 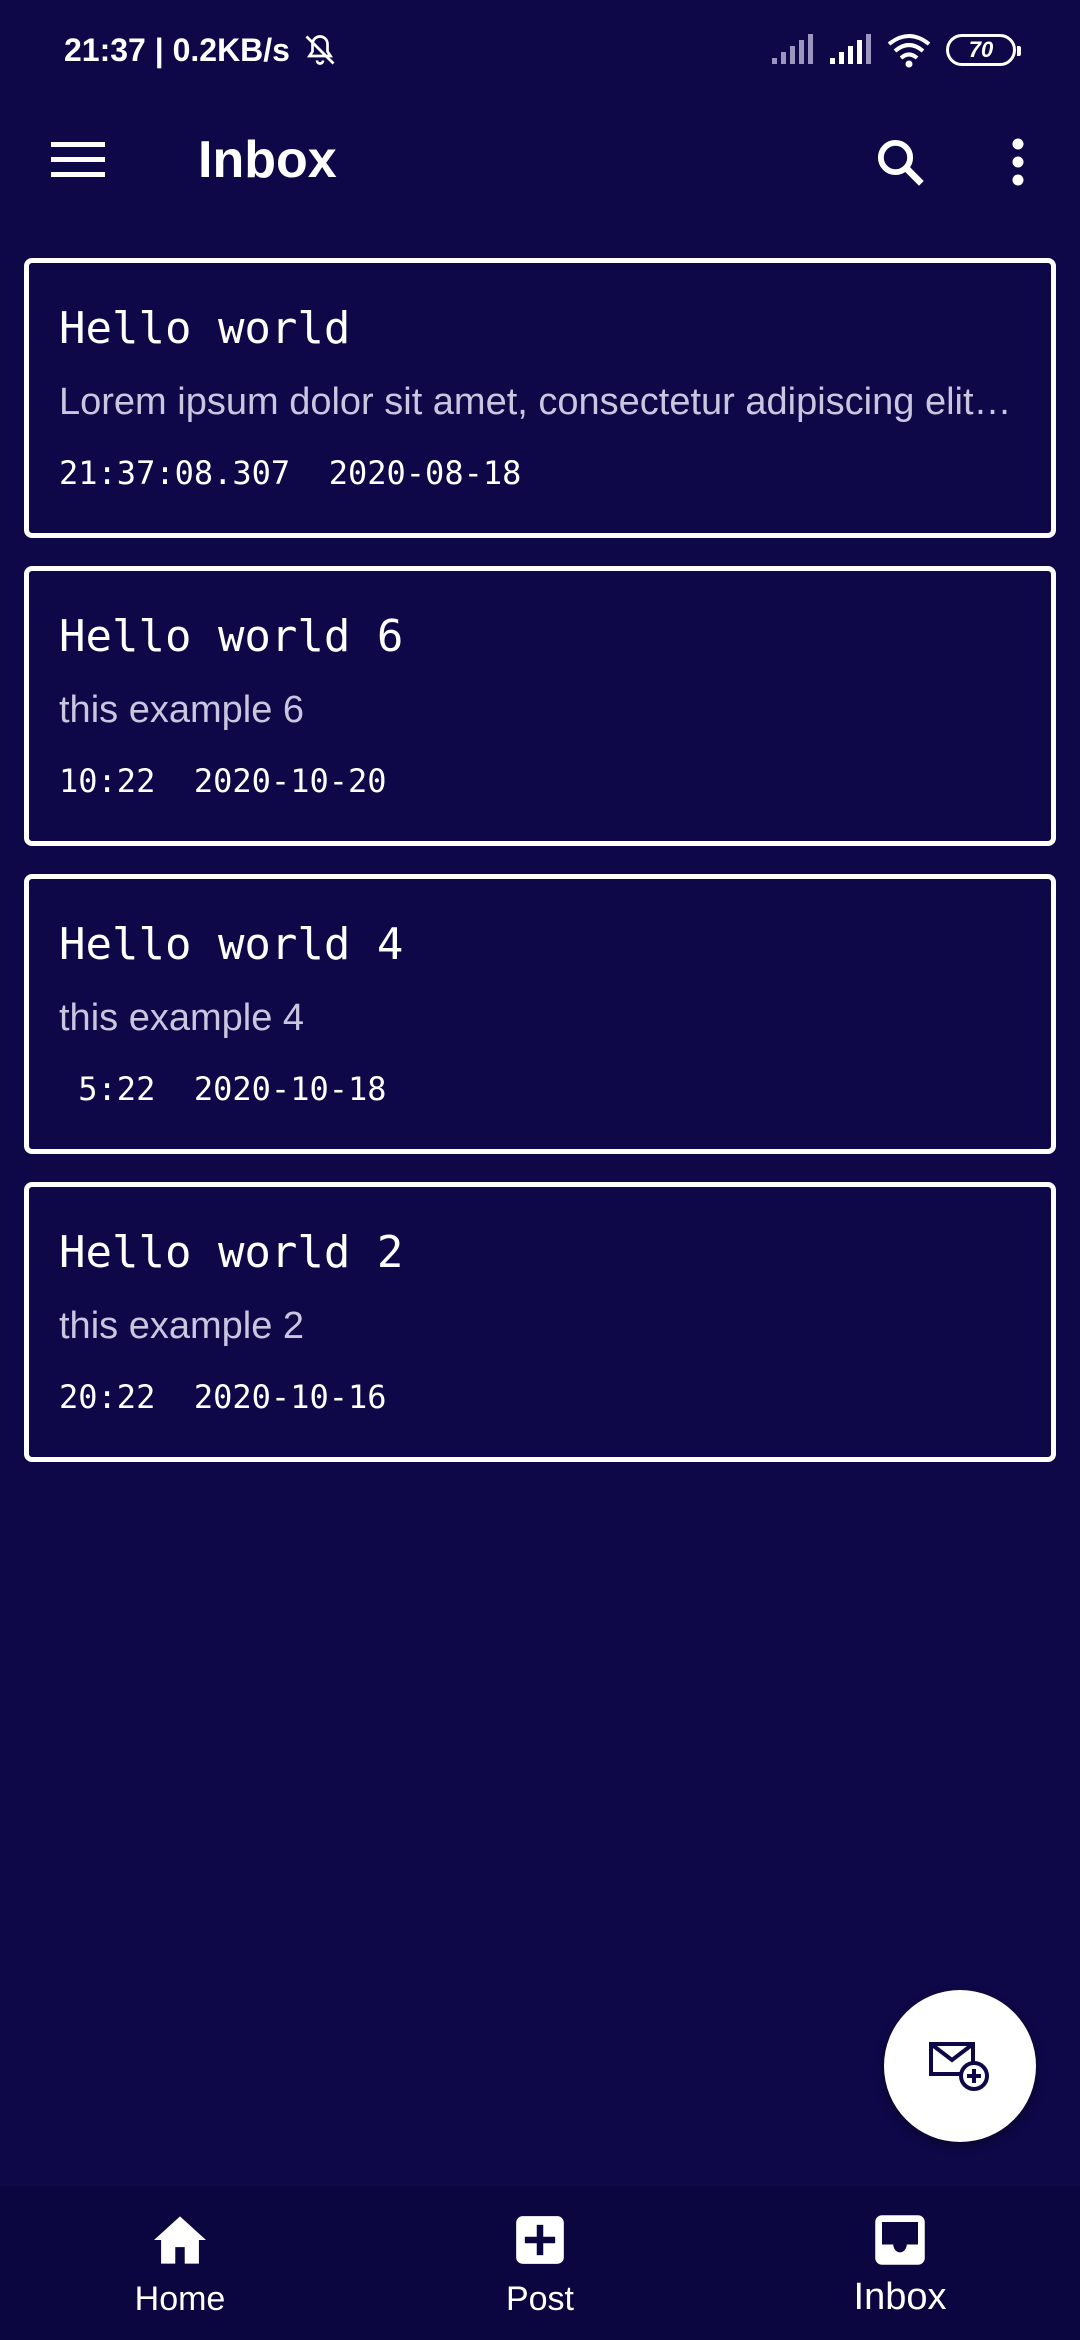 What do you see at coordinates (267, 160) in the screenshot?
I see `page-title: Inbox` at bounding box center [267, 160].